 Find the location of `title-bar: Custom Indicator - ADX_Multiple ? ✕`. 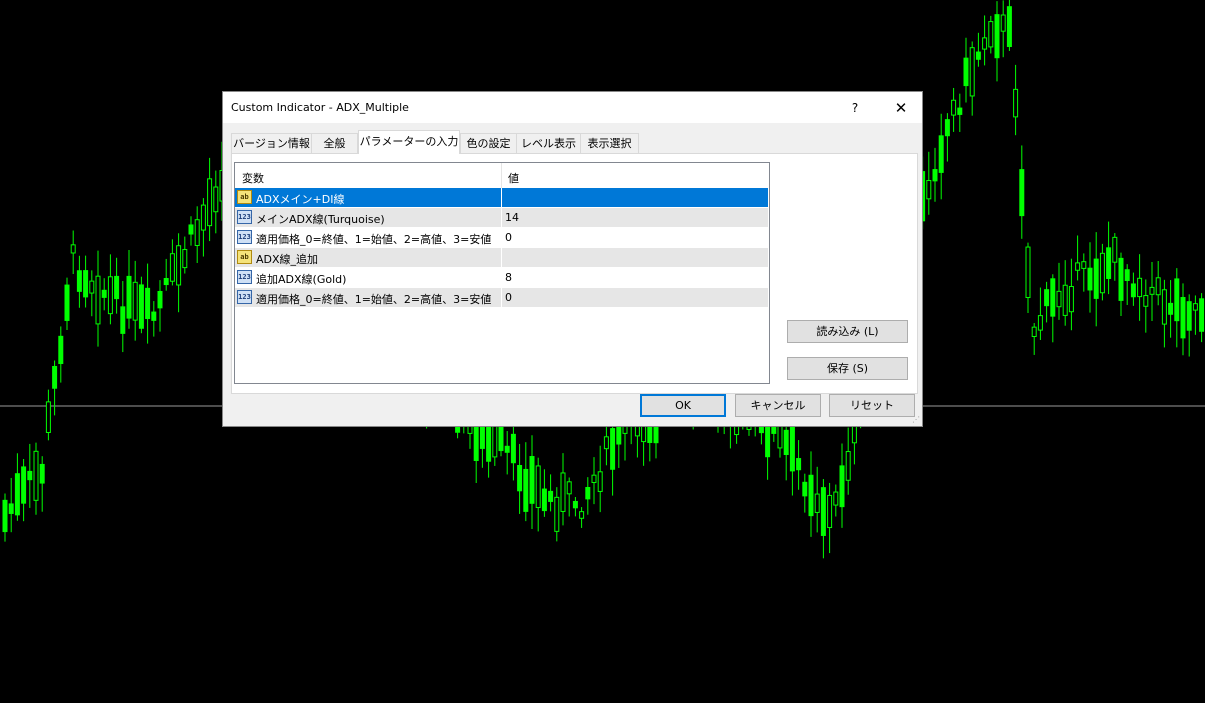

title-bar: Custom Indicator - ADX_Multiple ? ✕ is located at coordinates (572, 107).